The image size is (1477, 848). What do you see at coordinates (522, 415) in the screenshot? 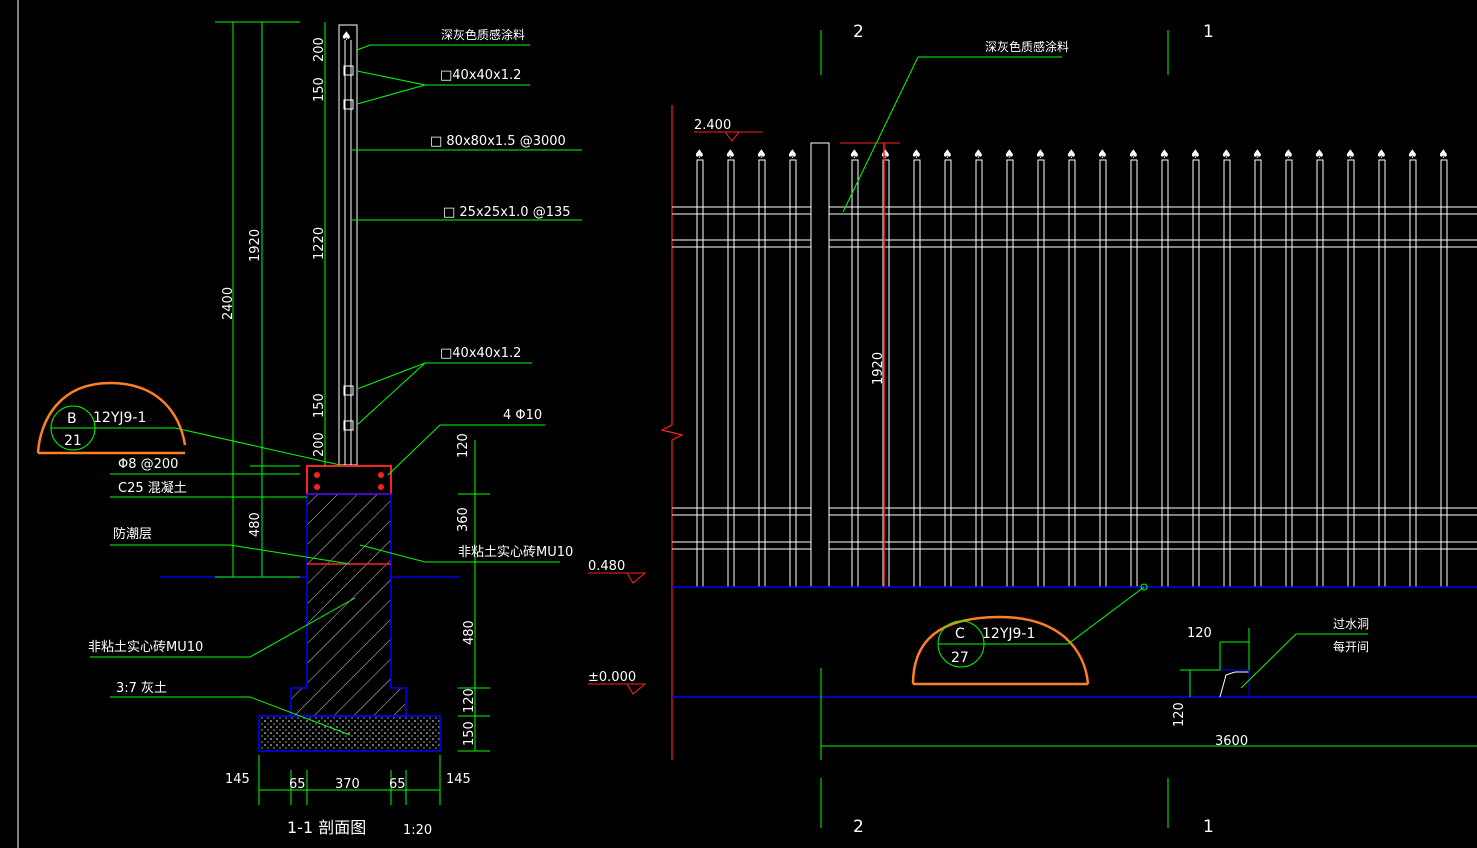
I see `svg-text: 4 Φ10` at bounding box center [522, 415].